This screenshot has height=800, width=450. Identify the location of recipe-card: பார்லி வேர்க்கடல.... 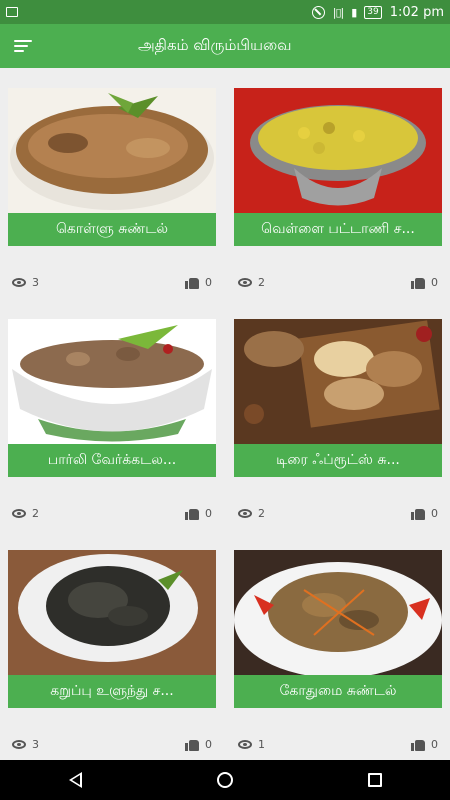
(112, 398).